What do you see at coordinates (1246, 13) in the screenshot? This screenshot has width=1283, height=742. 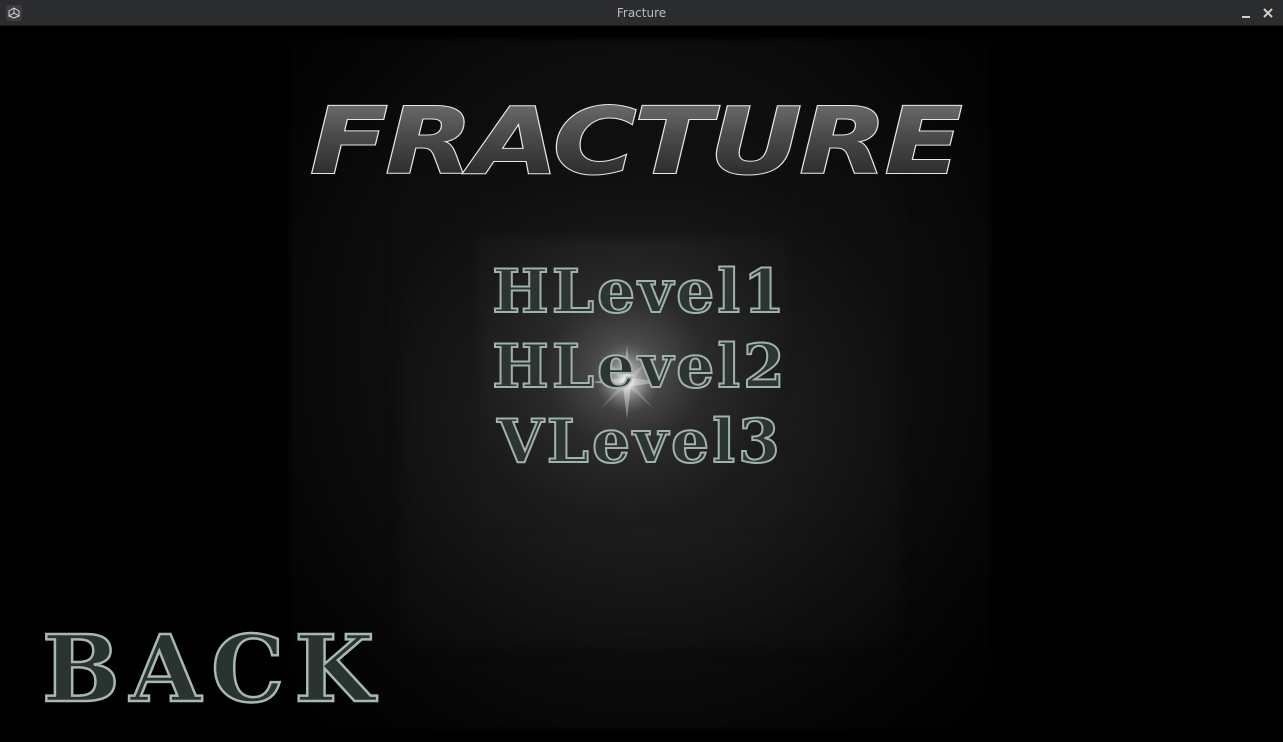 I see `minimize-button` at bounding box center [1246, 13].